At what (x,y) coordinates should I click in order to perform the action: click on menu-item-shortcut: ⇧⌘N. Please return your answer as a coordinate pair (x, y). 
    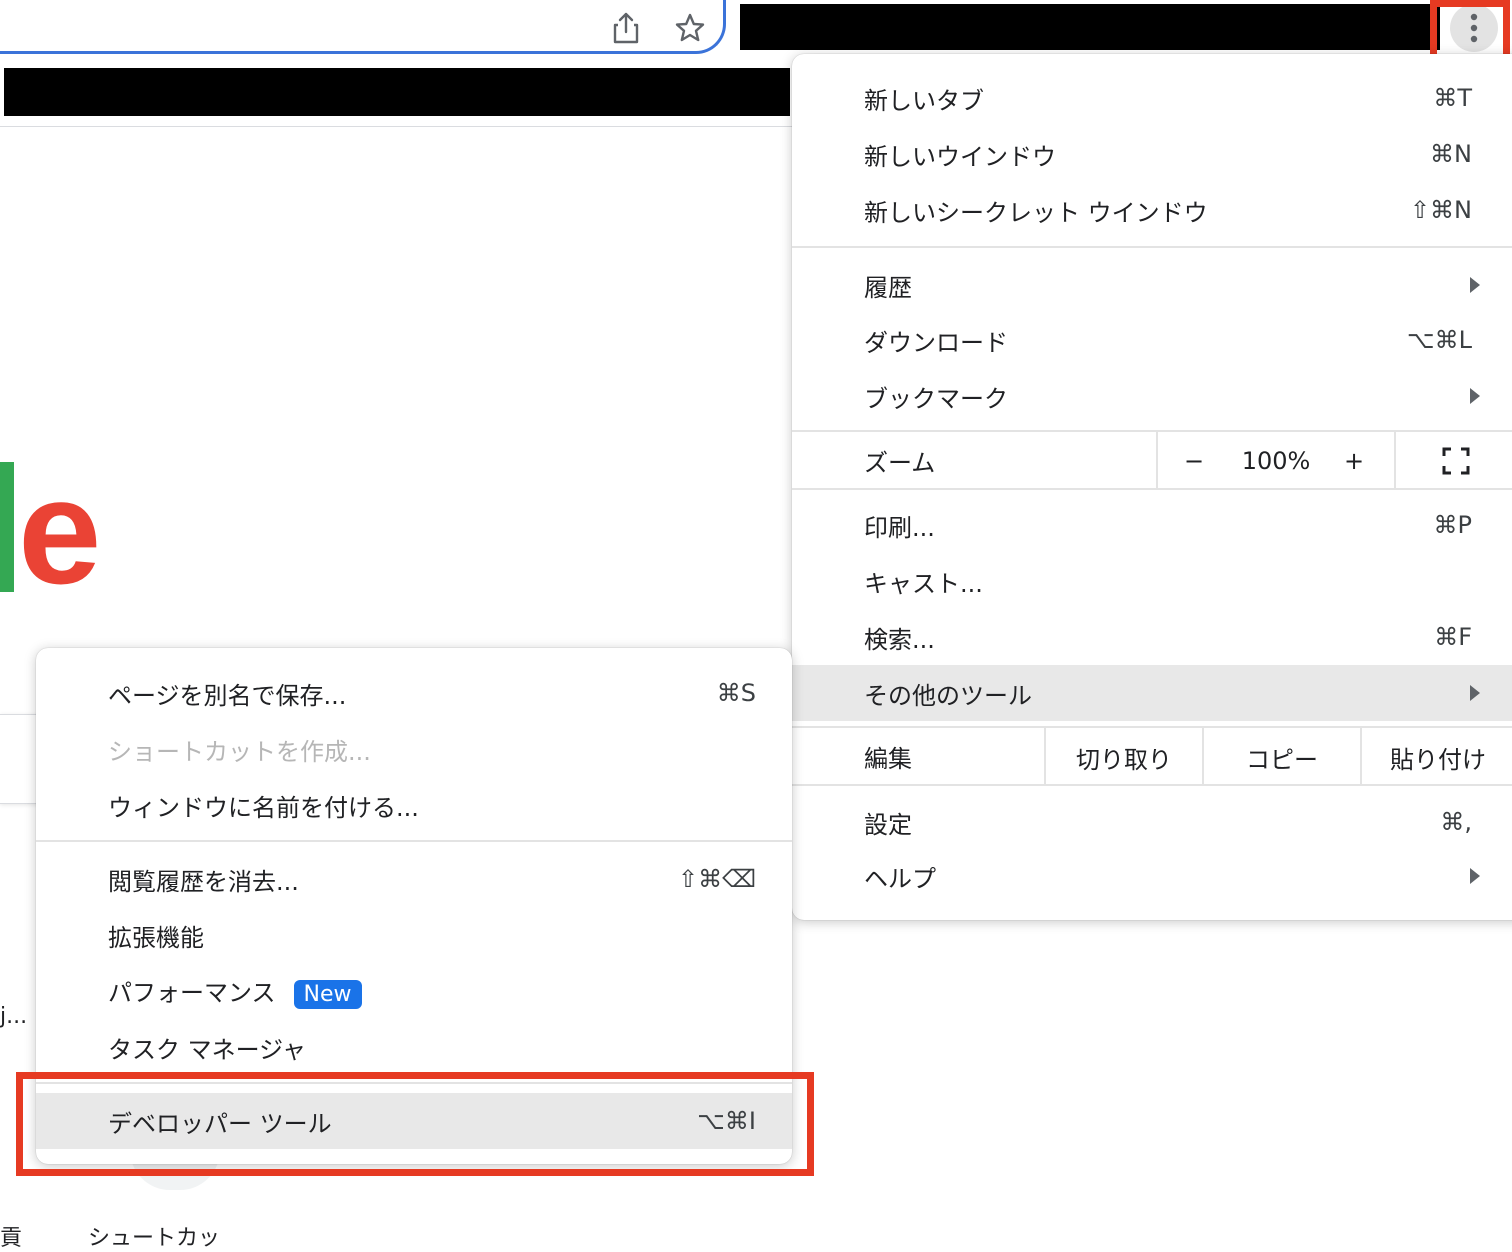
    Looking at the image, I should click on (1440, 210).